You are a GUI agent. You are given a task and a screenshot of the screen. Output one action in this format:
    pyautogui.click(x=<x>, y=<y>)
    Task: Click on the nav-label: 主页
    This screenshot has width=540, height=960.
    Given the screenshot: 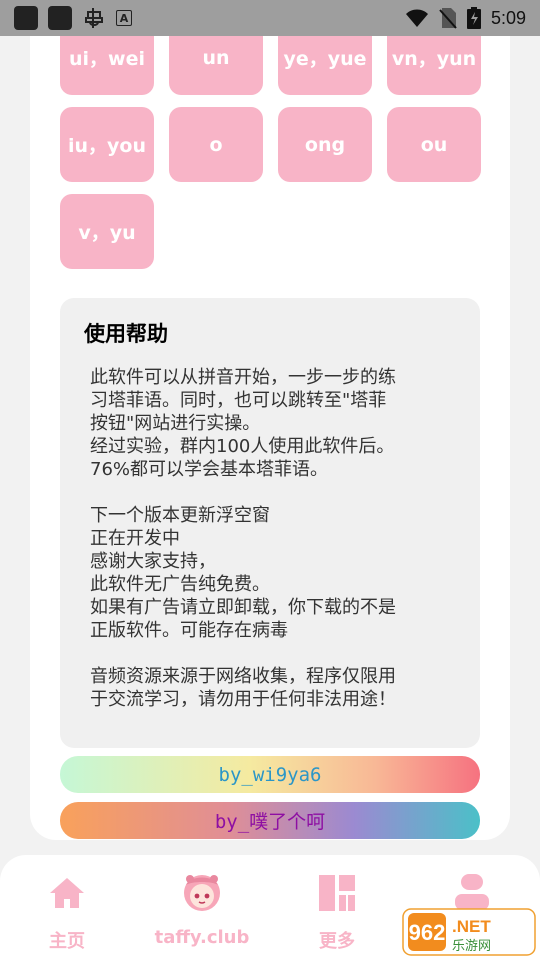 What is the action you would take?
    pyautogui.click(x=67, y=941)
    